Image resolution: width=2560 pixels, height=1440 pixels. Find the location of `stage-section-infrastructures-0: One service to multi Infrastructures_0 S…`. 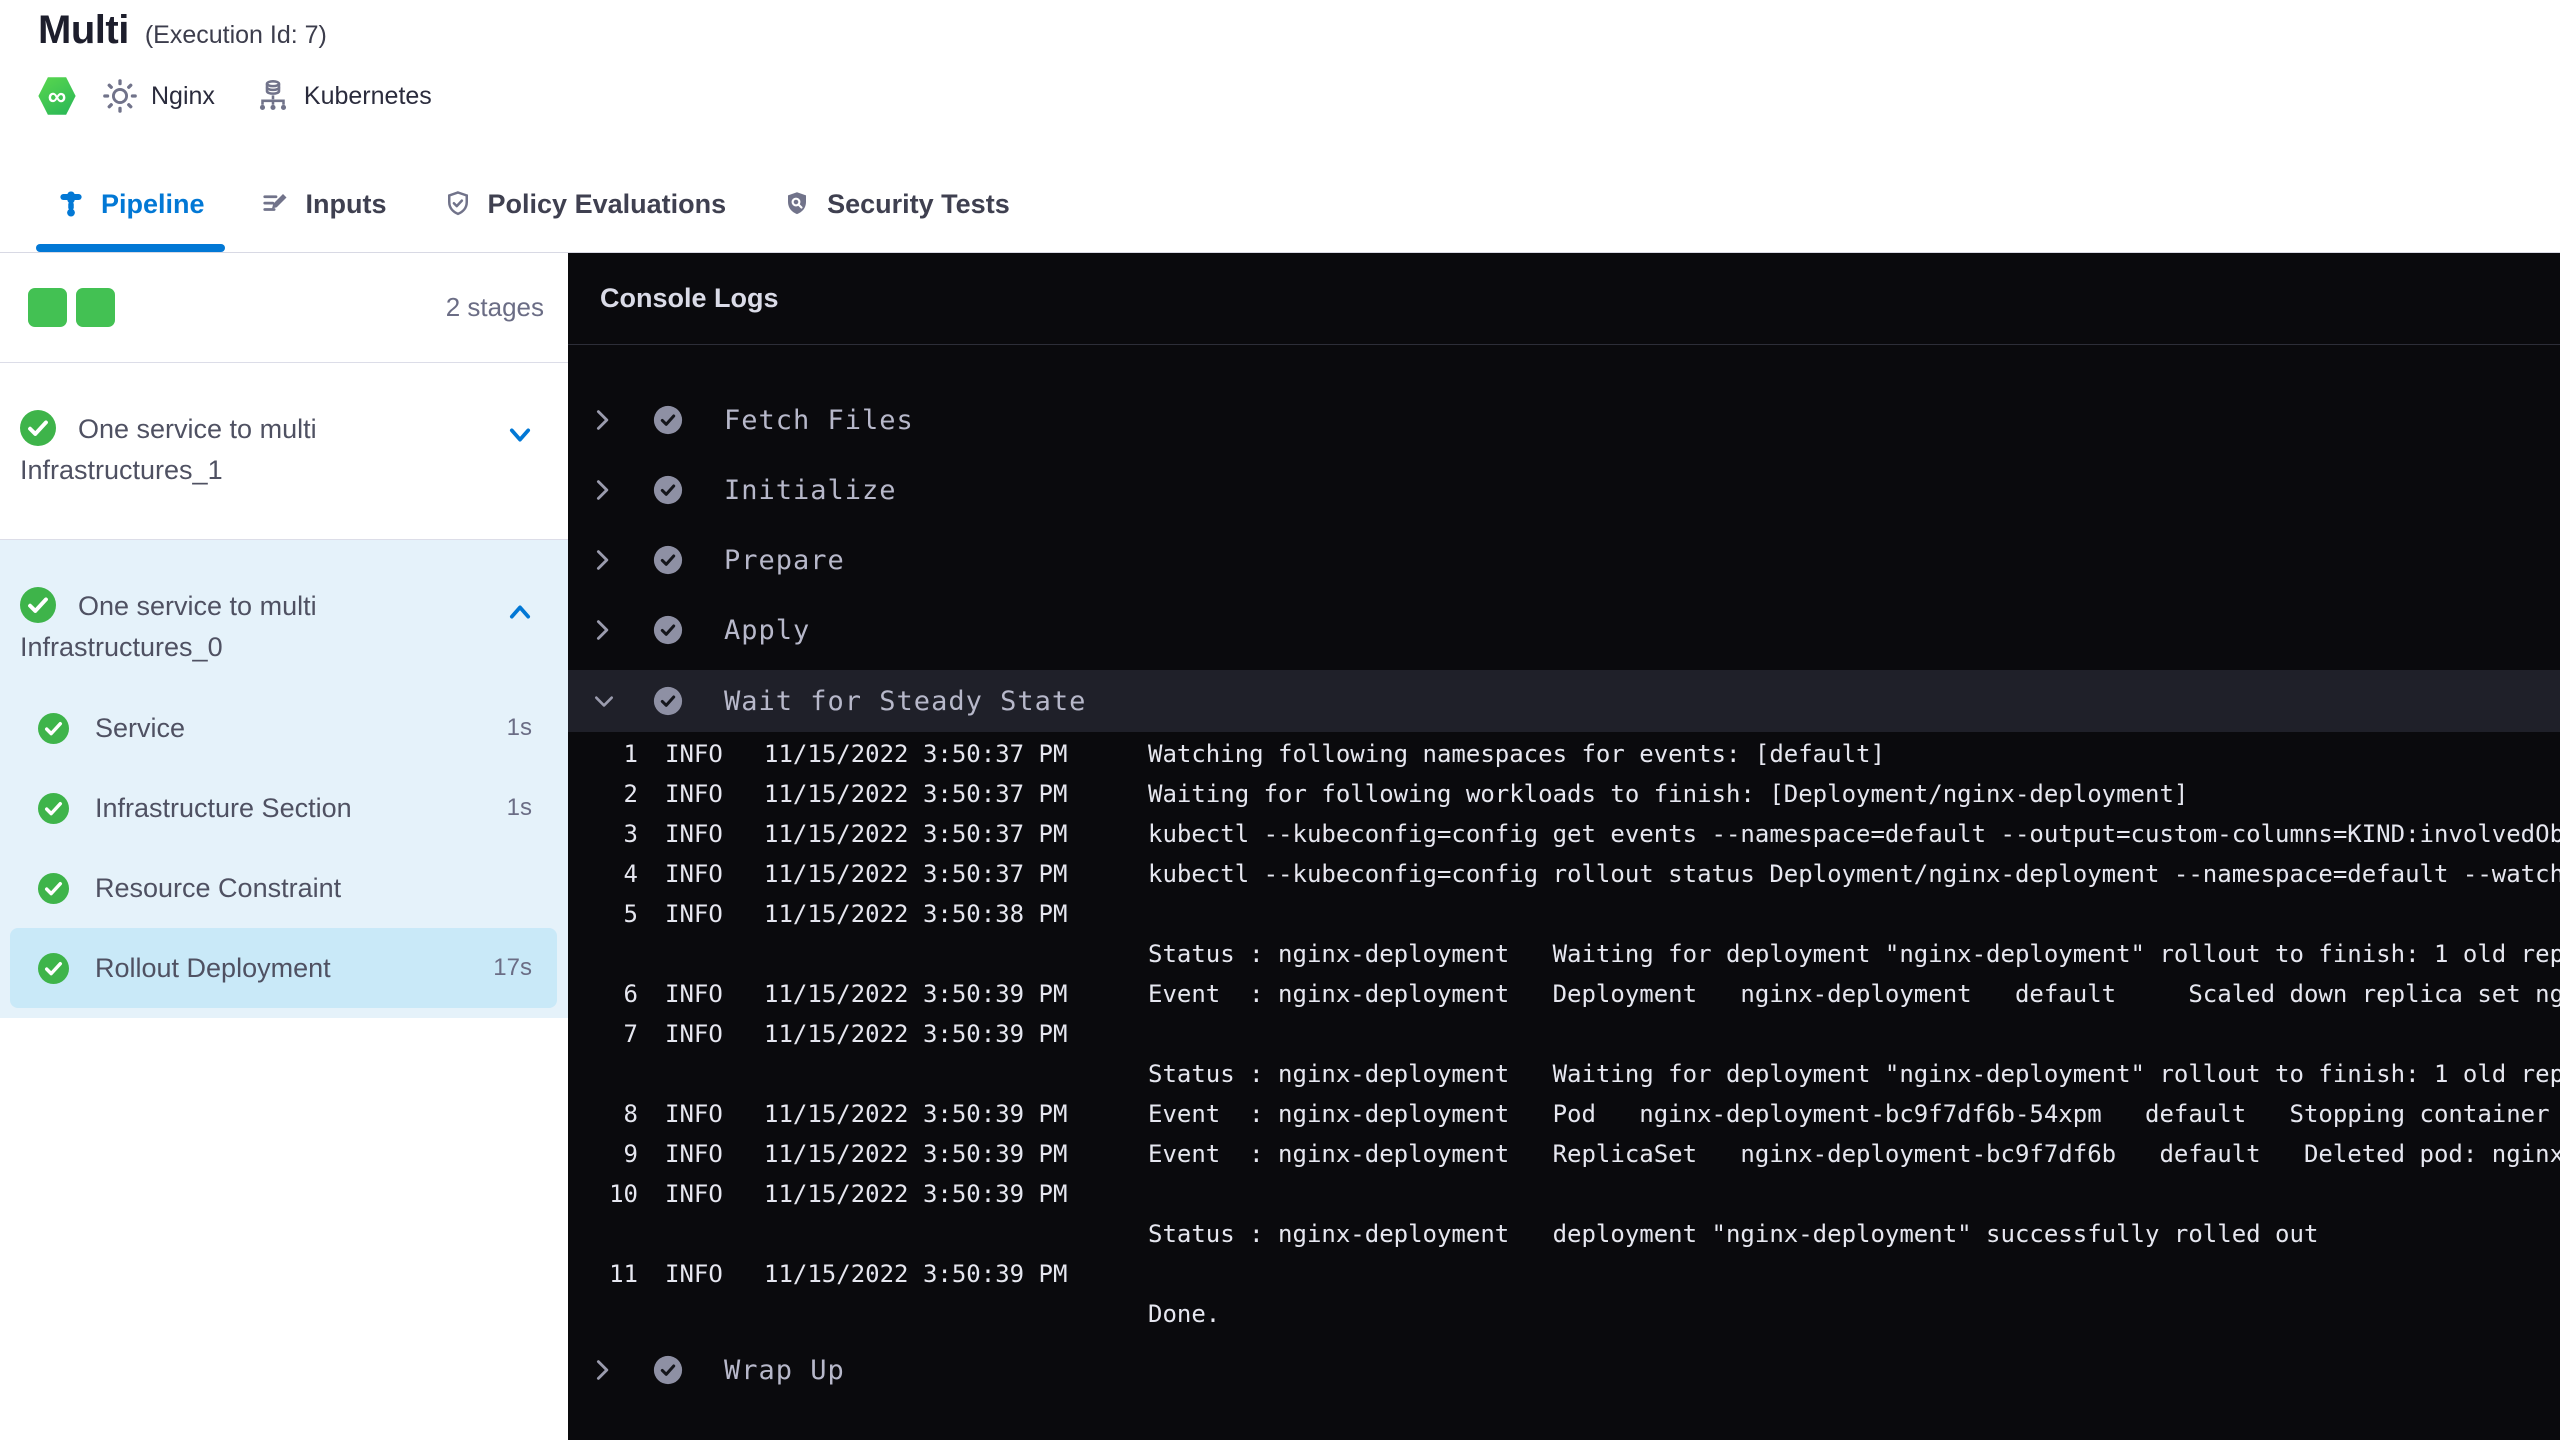

stage-section-infrastructures-0: One service to multi Infrastructures_0 S… is located at coordinates (284, 779).